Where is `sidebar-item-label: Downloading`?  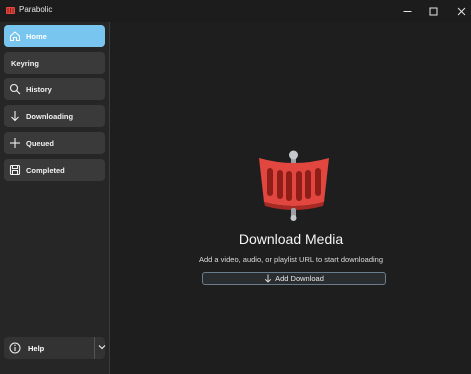 sidebar-item-label: Downloading is located at coordinates (50, 116).